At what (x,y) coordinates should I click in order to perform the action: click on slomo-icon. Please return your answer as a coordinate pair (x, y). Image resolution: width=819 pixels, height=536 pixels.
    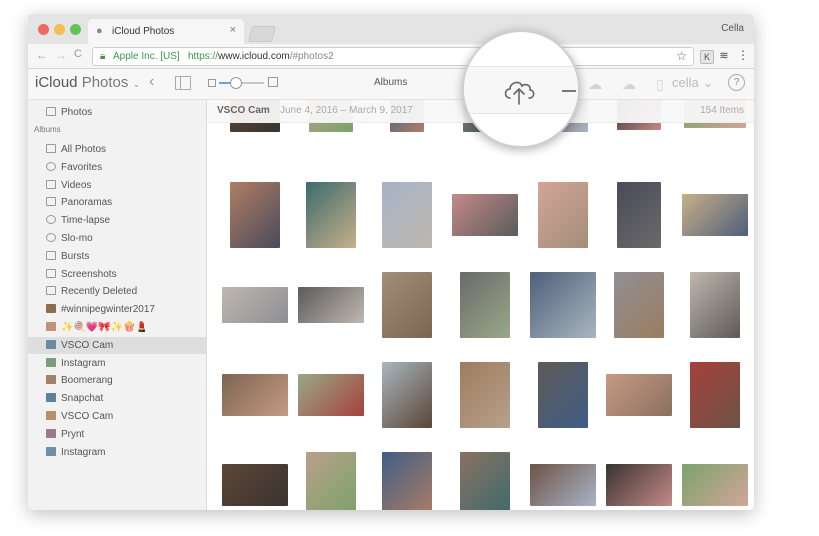
    Looking at the image, I should click on (51, 237).